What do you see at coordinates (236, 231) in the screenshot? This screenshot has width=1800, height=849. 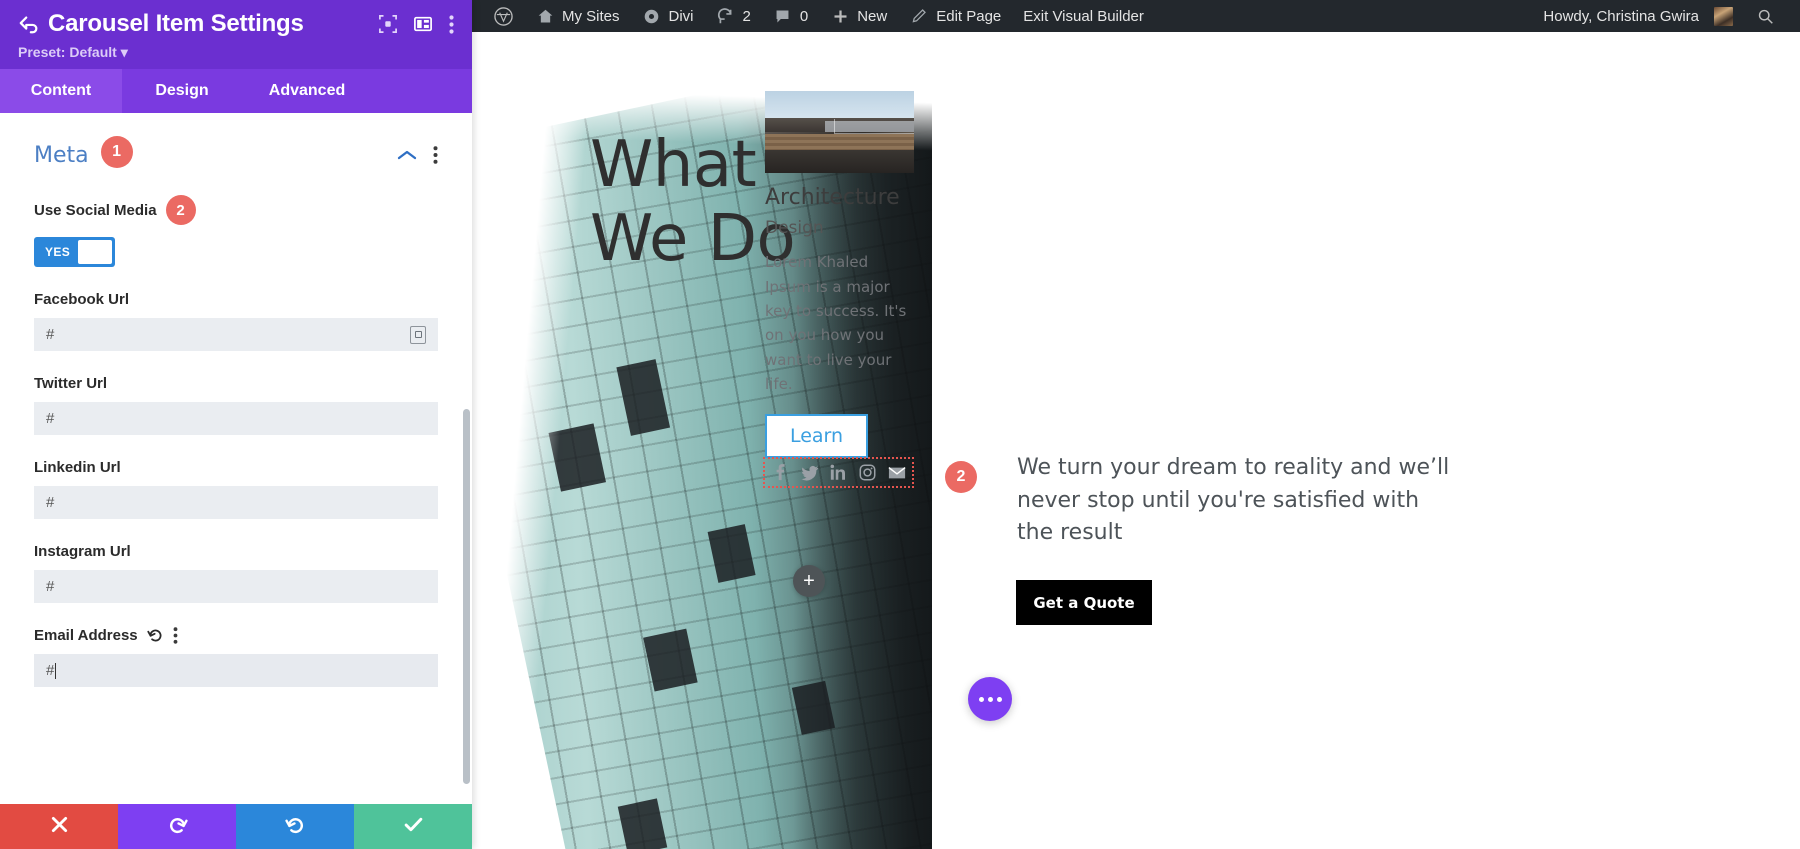 I see `use-social-media-field: Use Social Media 2 YES` at bounding box center [236, 231].